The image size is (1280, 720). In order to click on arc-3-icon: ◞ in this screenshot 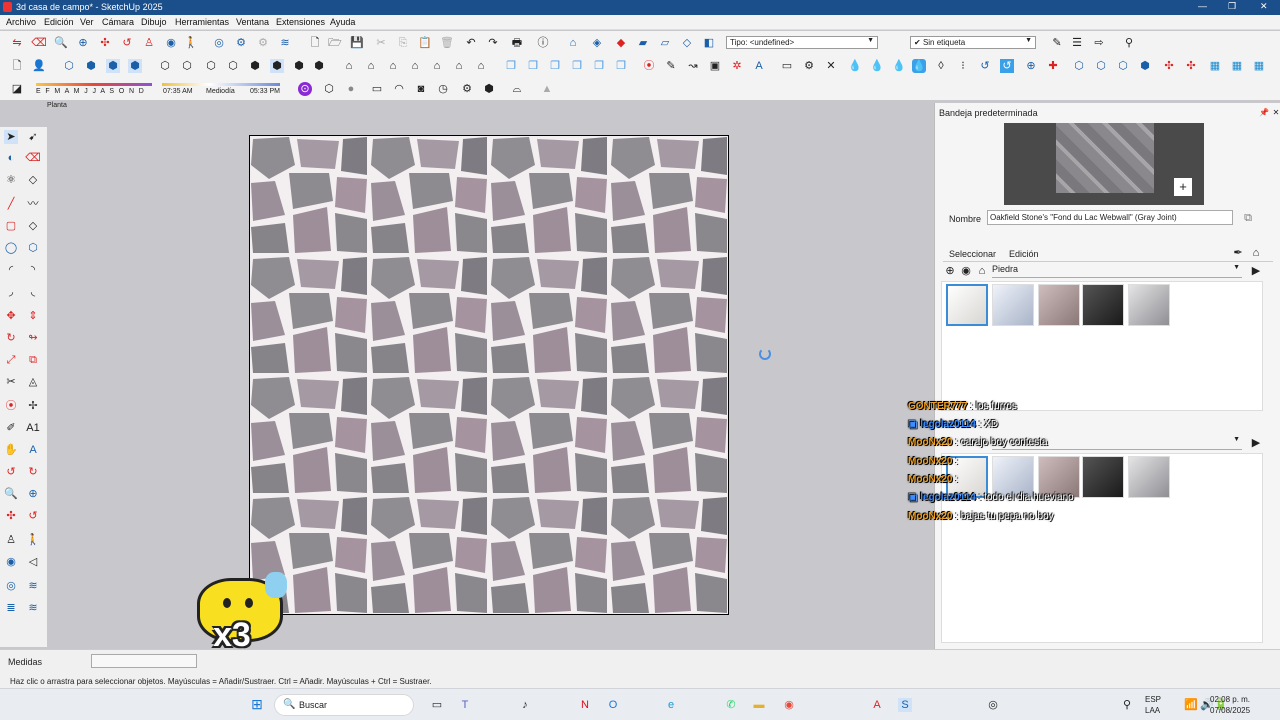, I will do `click(11, 292)`.